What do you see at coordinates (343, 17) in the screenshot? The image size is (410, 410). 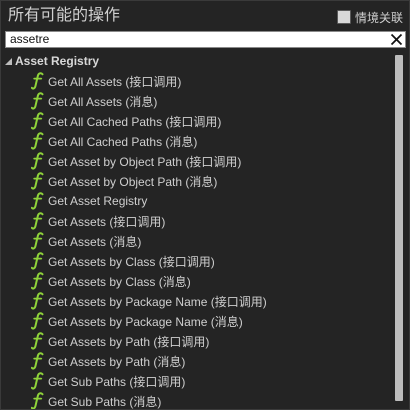 I see `context-sensitive-checkbox` at bounding box center [343, 17].